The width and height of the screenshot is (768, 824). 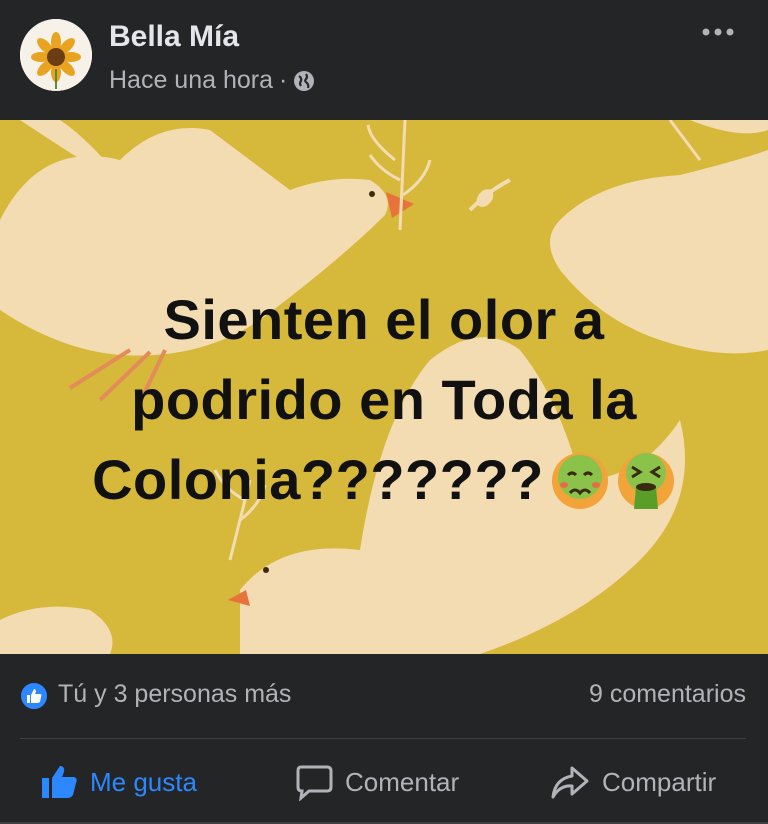 What do you see at coordinates (174, 37) in the screenshot?
I see `author-name: Bella Mía` at bounding box center [174, 37].